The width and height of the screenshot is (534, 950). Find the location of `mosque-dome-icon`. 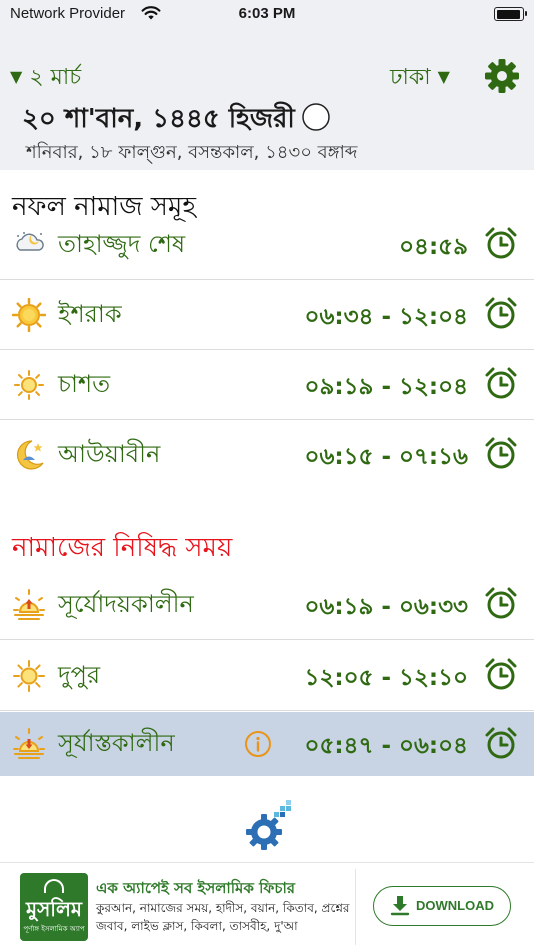

mosque-dome-icon is located at coordinates (54, 886).